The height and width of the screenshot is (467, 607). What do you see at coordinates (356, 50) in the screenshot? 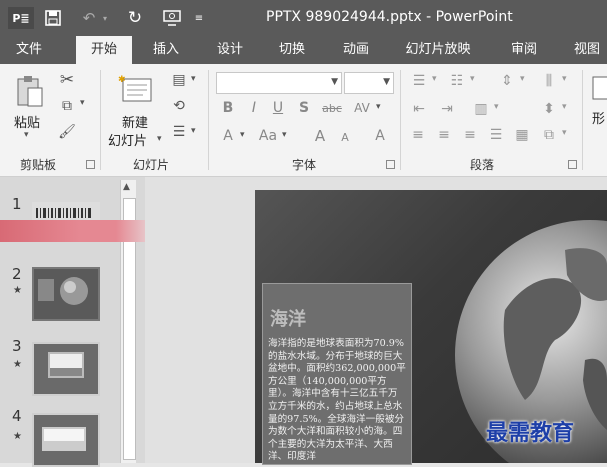
I see `tab-animations: 动画` at bounding box center [356, 50].